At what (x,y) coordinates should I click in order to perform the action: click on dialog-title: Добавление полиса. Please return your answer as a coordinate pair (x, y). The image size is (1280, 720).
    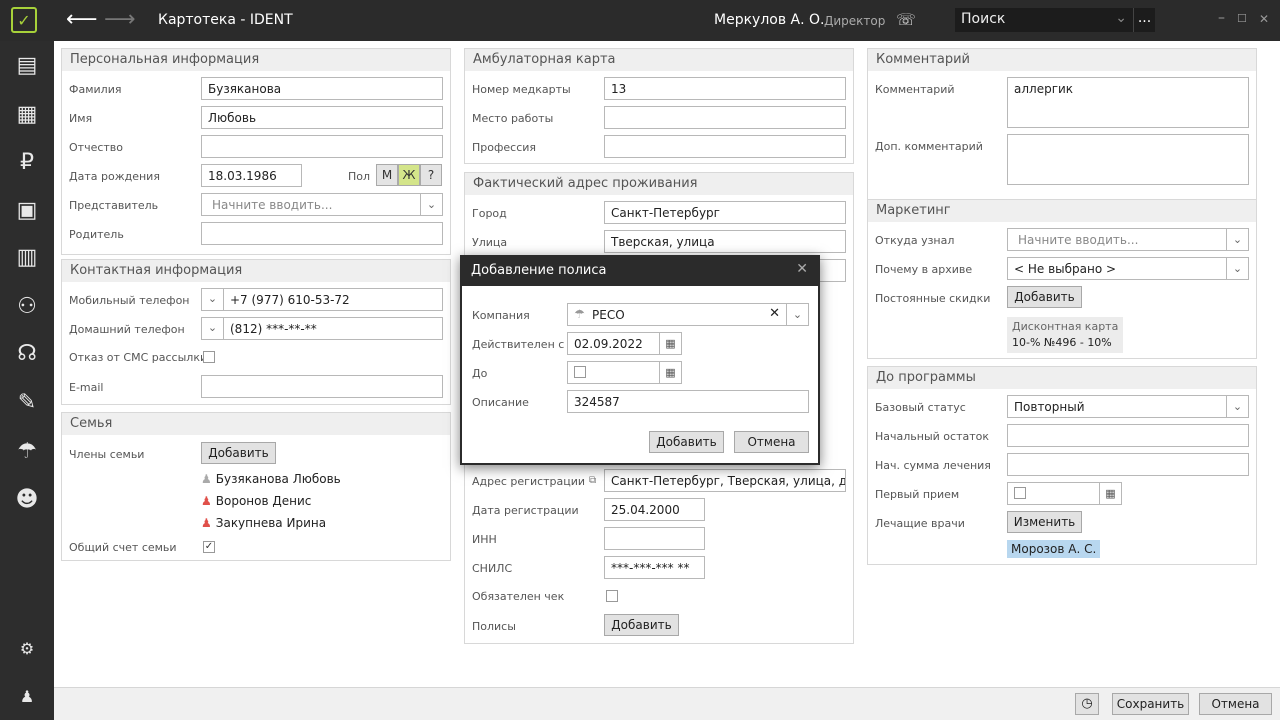
    Looking at the image, I should click on (539, 270).